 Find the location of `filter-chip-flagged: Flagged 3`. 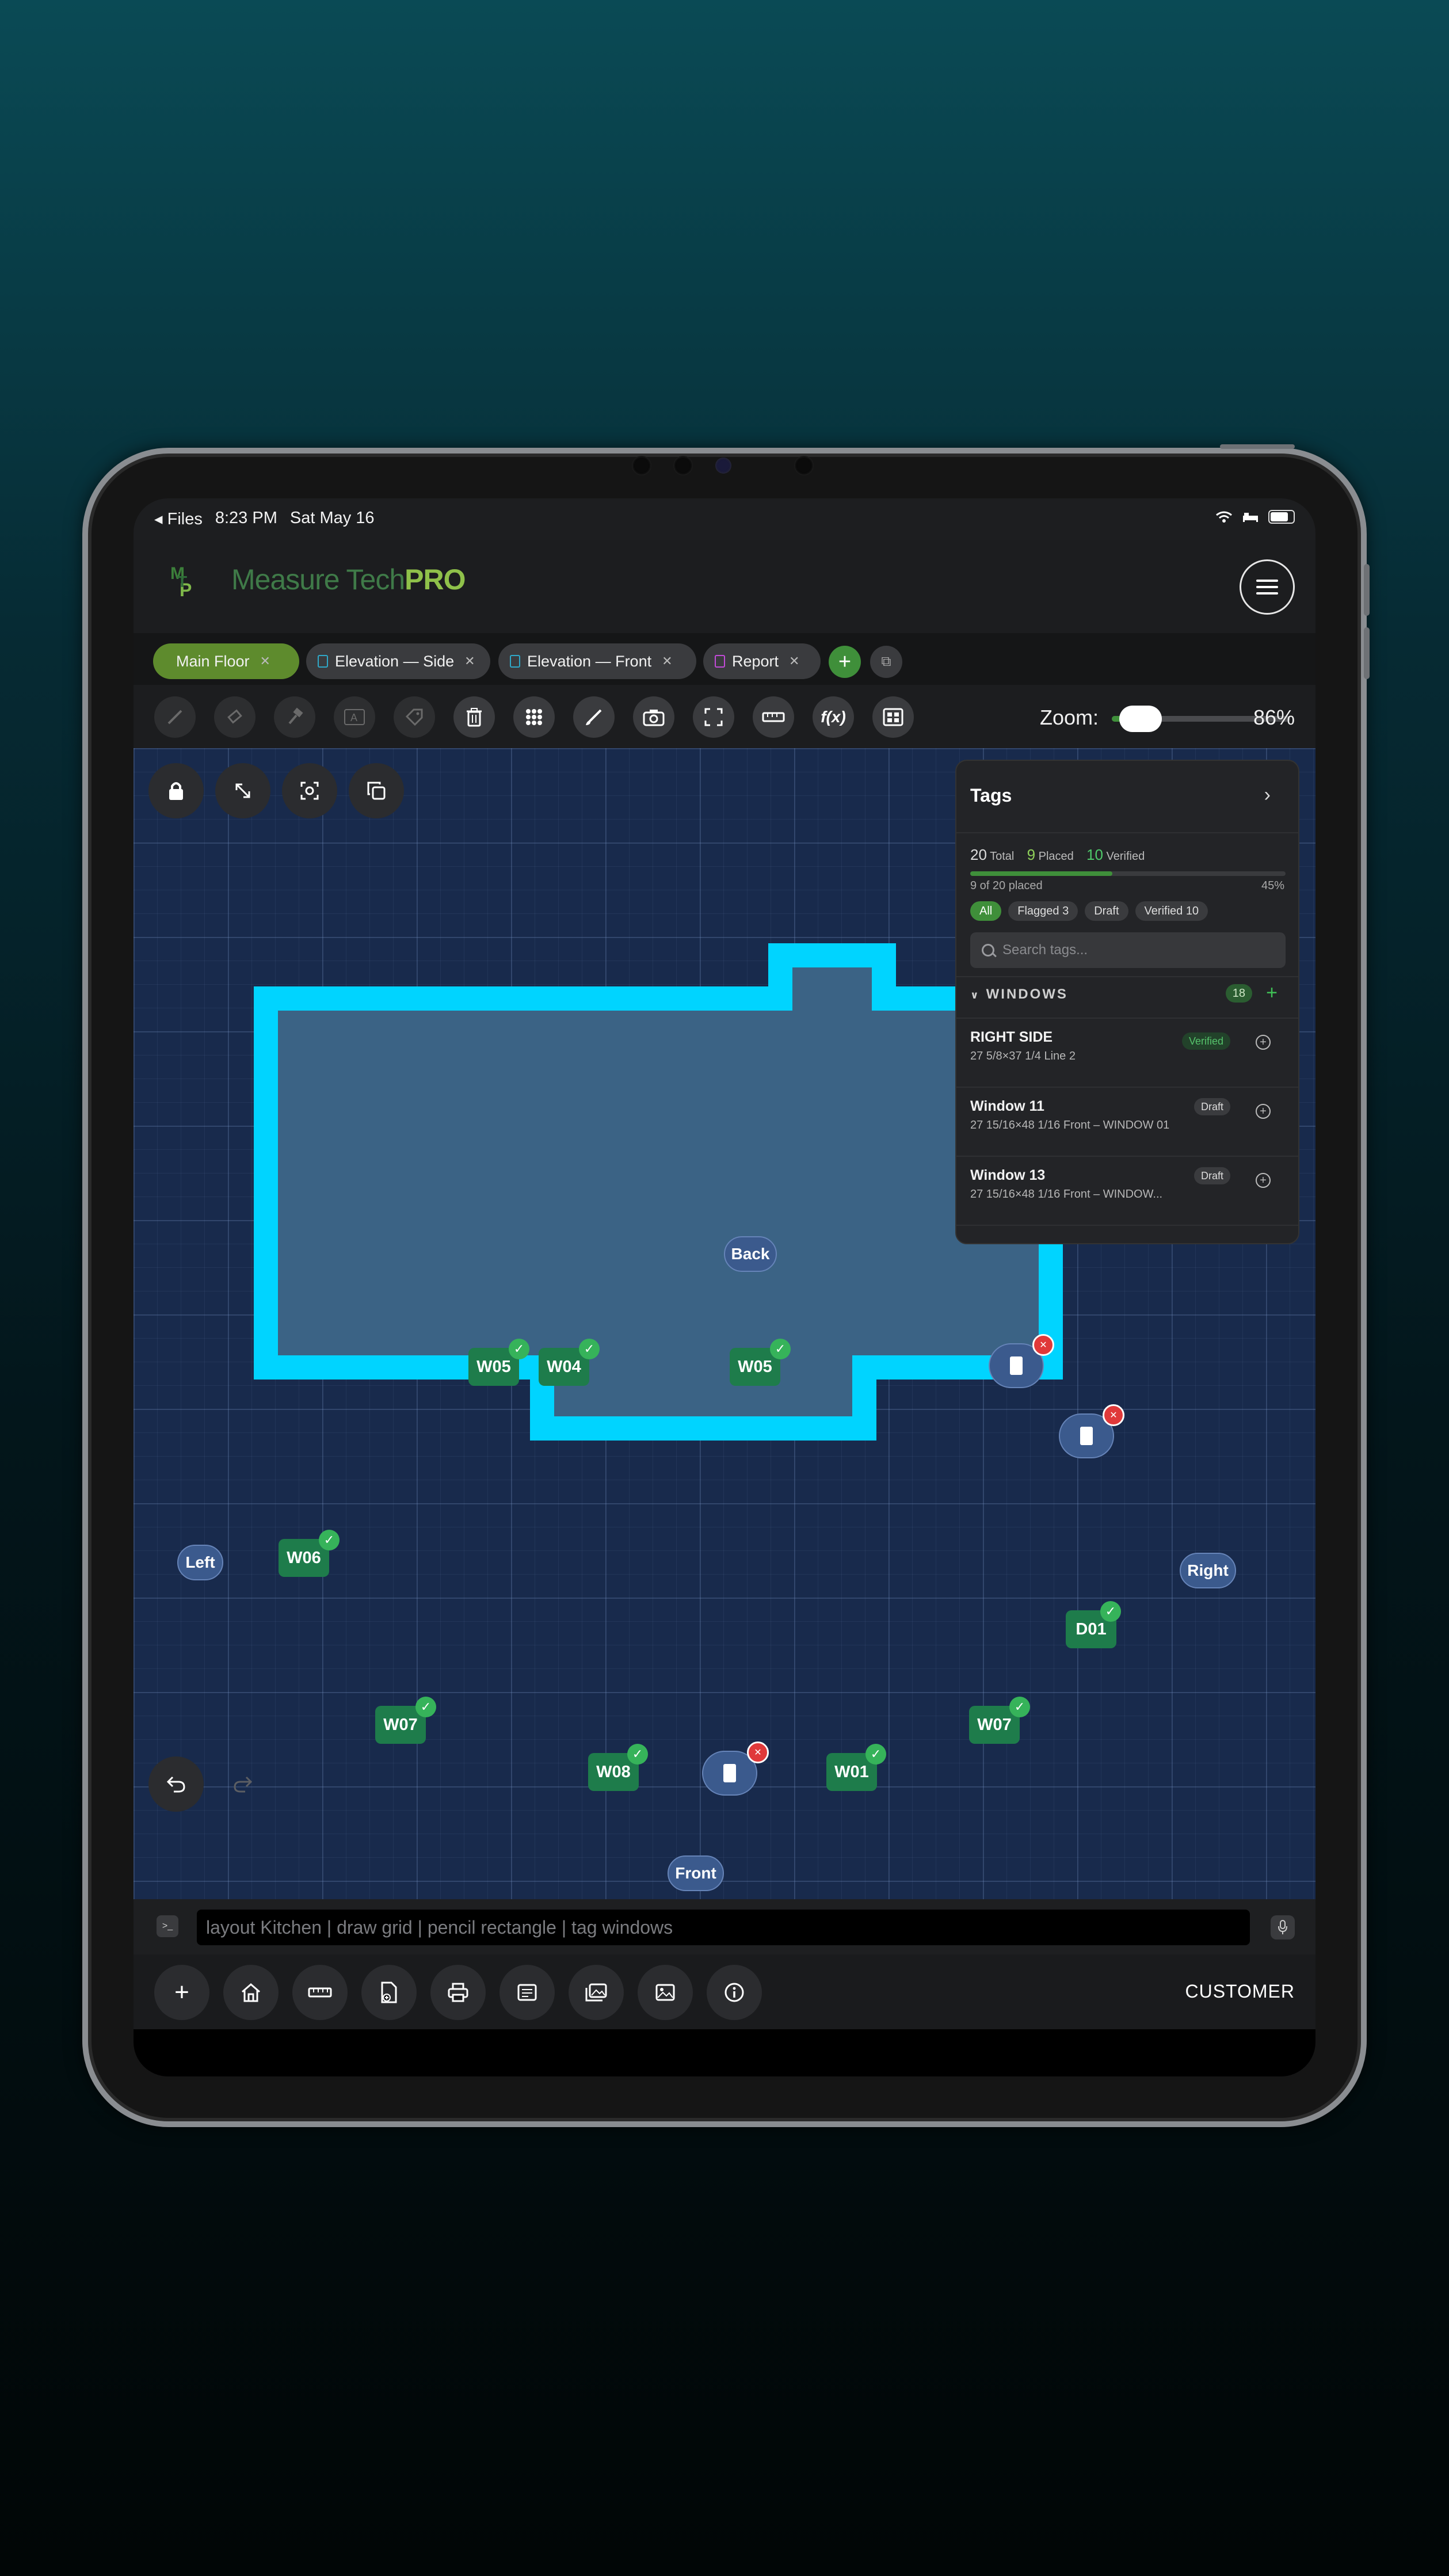

filter-chip-flagged: Flagged 3 is located at coordinates (1043, 911).